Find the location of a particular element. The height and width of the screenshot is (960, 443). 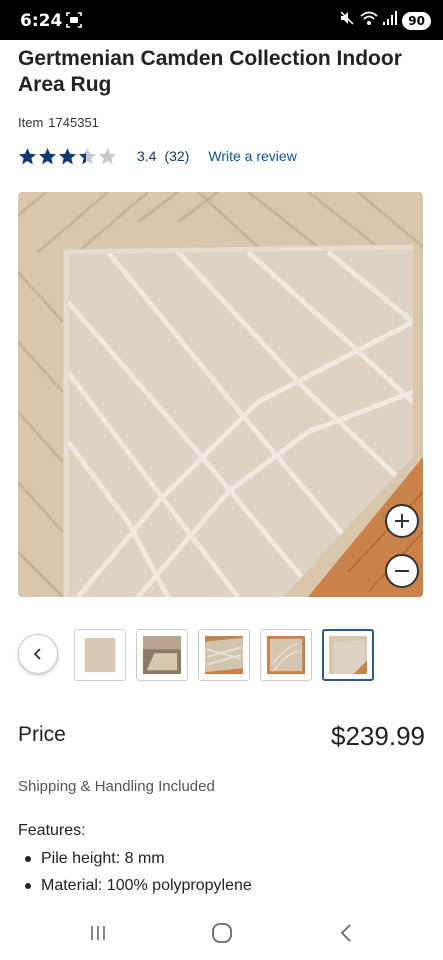

status-icons: 90 is located at coordinates (385, 20).